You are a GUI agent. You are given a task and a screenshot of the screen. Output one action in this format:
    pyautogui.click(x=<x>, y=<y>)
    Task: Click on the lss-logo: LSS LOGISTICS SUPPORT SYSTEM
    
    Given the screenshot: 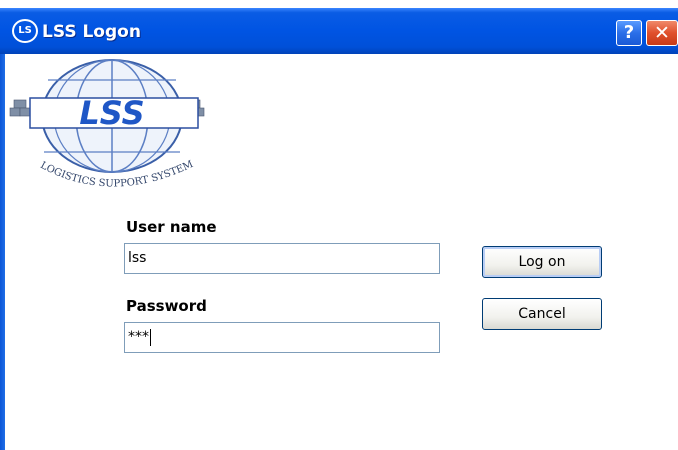 What is the action you would take?
    pyautogui.click(x=107, y=124)
    